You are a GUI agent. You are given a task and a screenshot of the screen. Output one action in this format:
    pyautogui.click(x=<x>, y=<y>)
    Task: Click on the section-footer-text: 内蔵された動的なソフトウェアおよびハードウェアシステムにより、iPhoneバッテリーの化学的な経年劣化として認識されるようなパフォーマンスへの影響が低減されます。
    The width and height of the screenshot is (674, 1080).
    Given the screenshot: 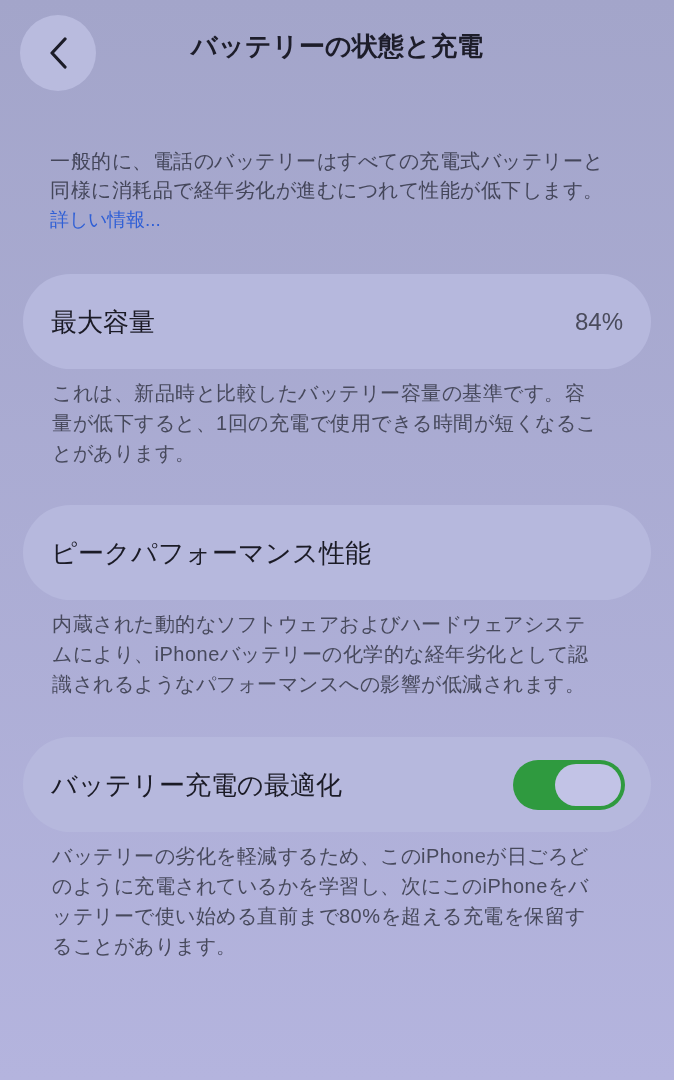 What is the action you would take?
    pyautogui.click(x=321, y=654)
    